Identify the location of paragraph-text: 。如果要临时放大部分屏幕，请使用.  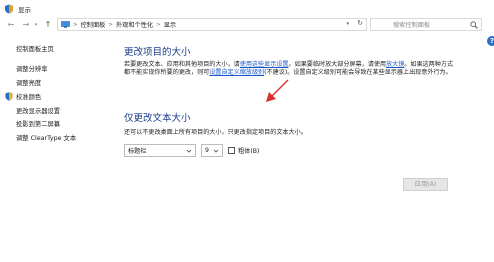
(337, 64).